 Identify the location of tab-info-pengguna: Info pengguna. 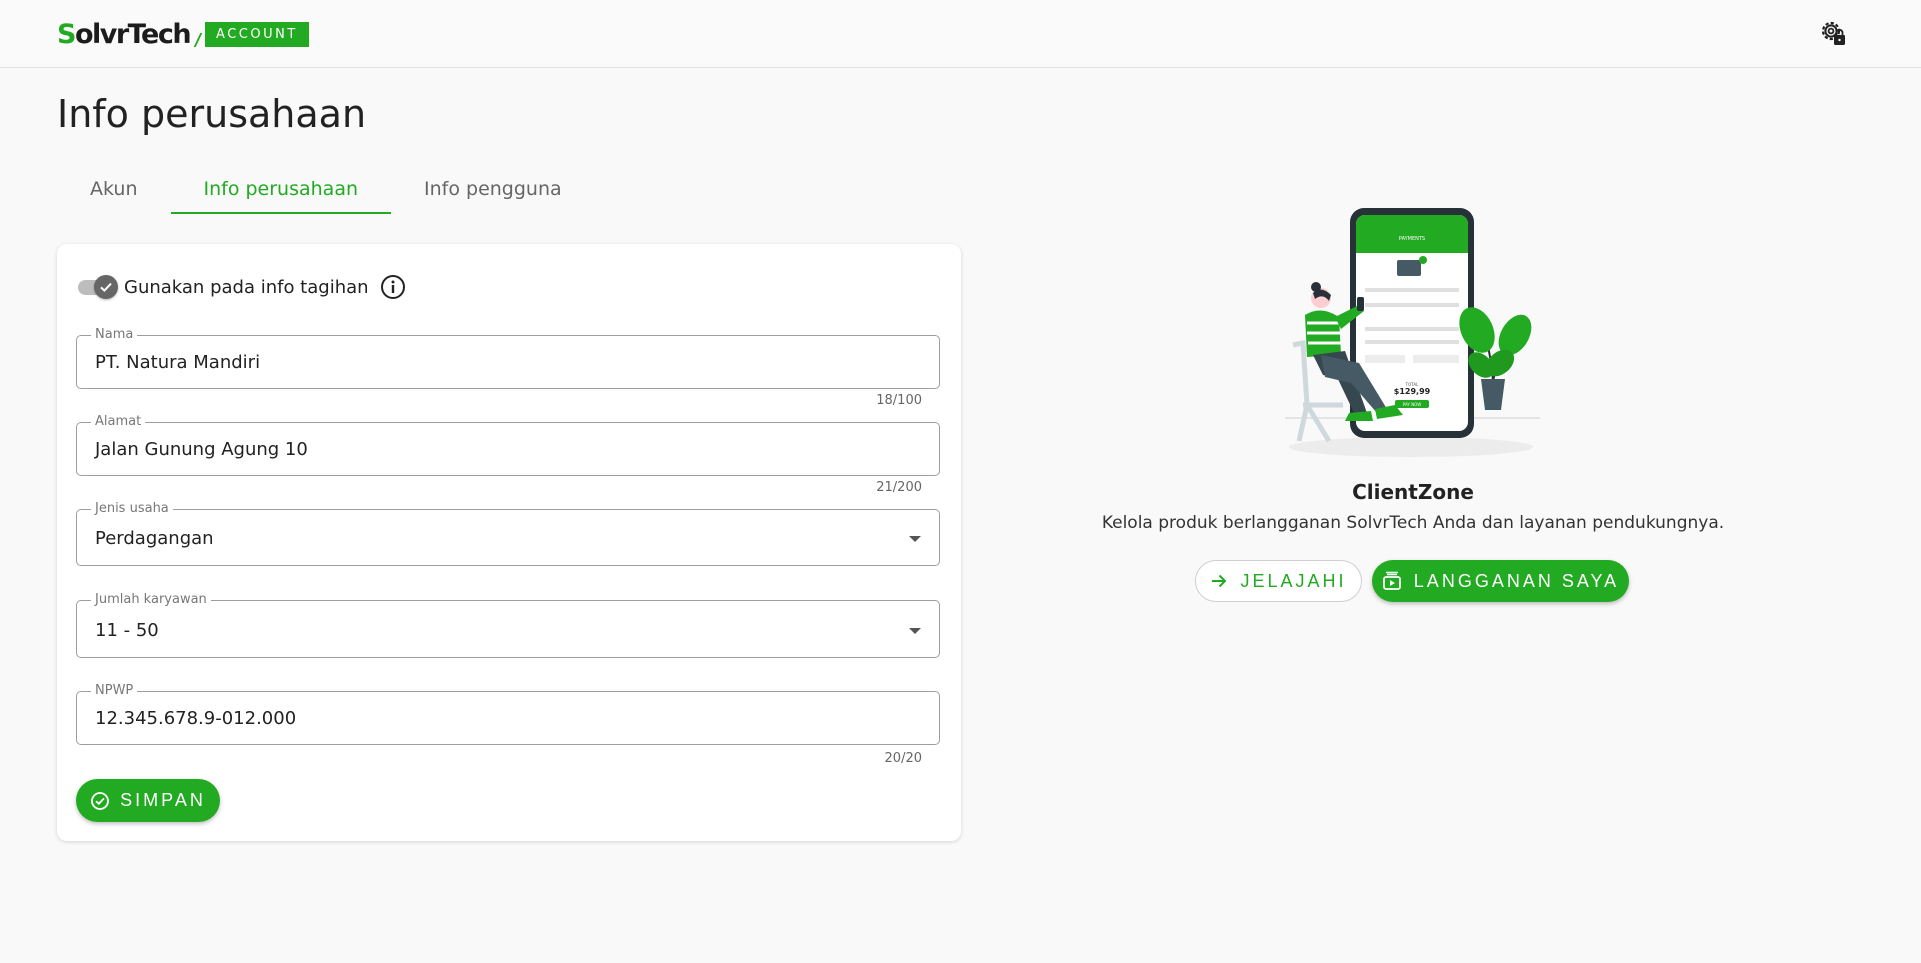
(493, 189).